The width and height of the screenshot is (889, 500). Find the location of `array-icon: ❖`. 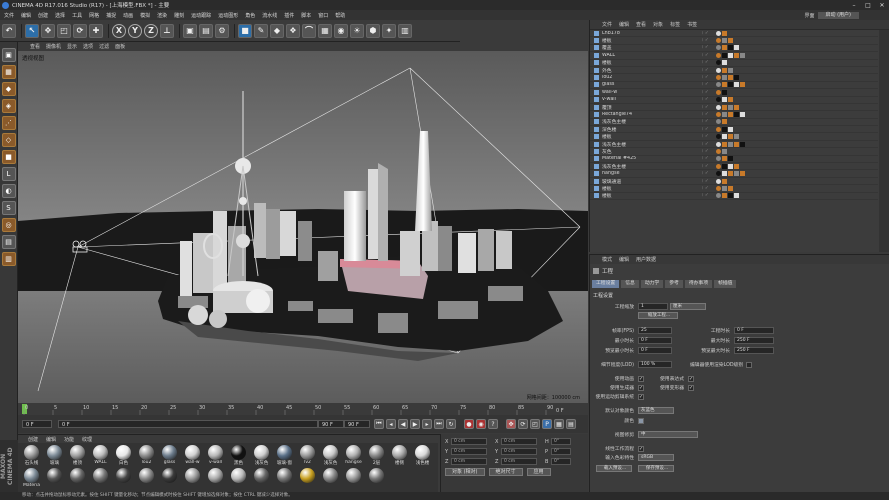

array-icon: ❖ is located at coordinates (293, 30).